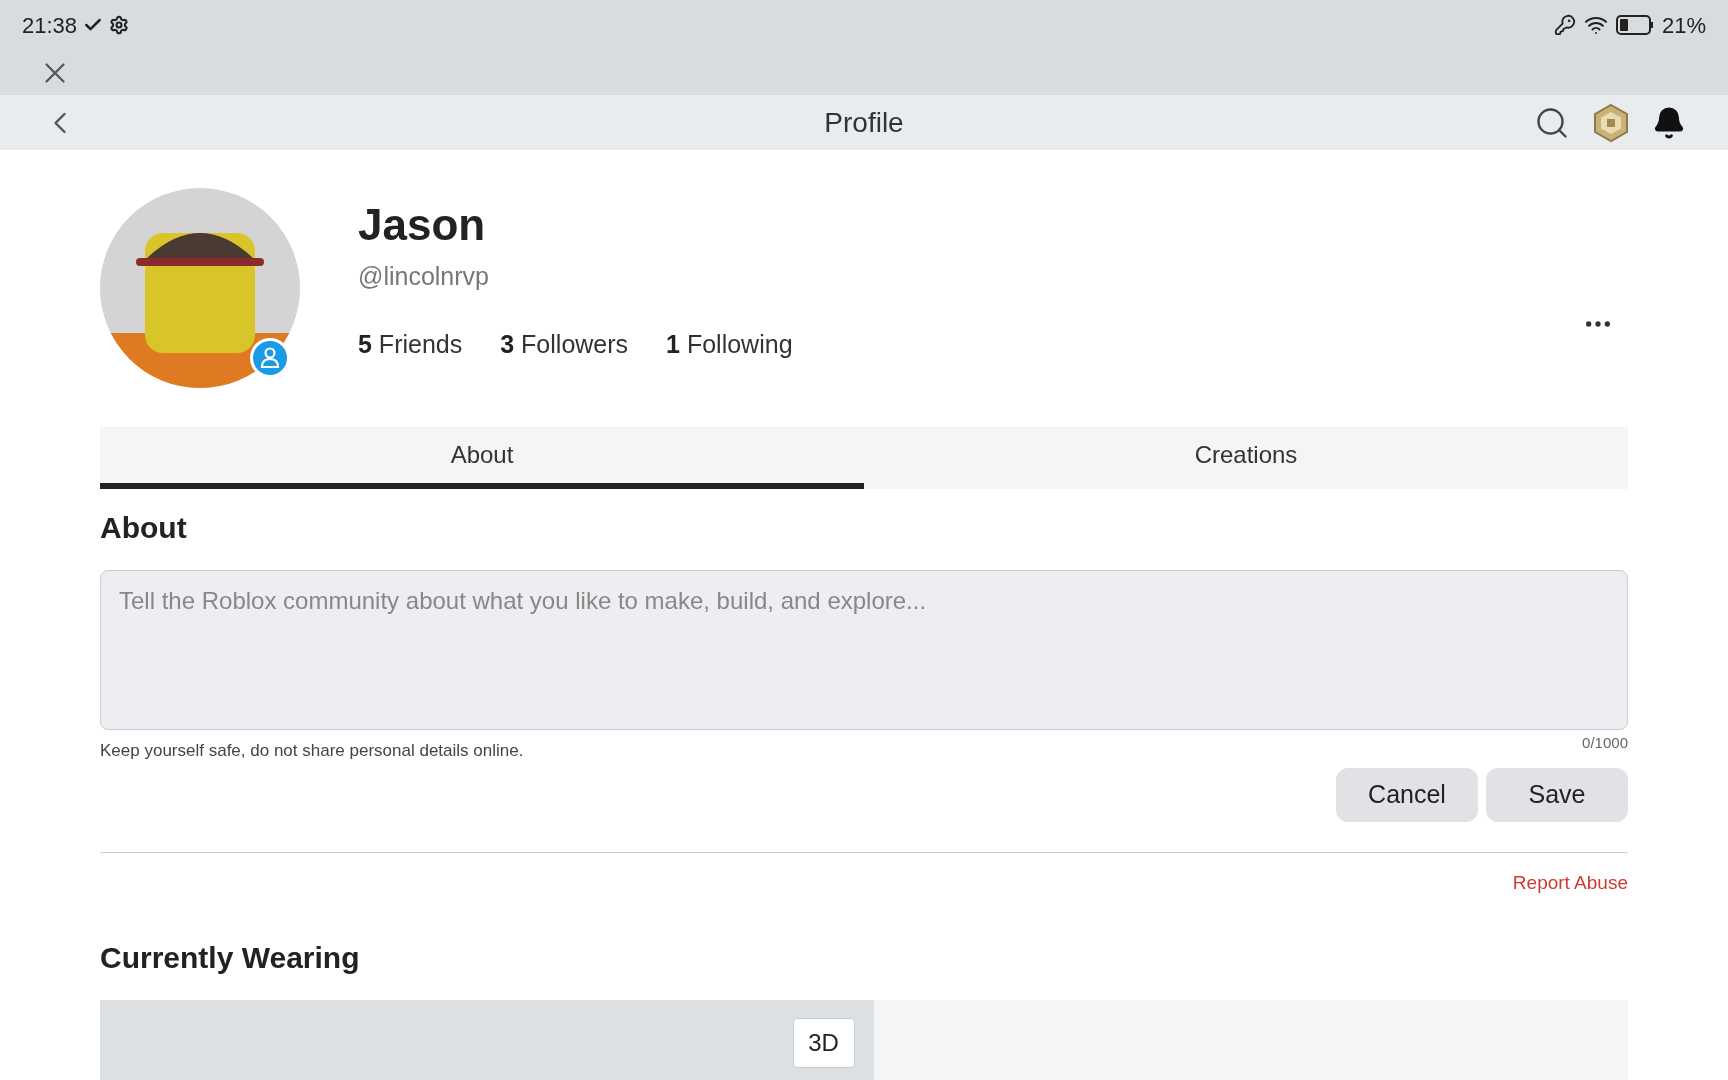  What do you see at coordinates (1570, 882) in the screenshot?
I see `report-abuse-link: Report Abuse` at bounding box center [1570, 882].